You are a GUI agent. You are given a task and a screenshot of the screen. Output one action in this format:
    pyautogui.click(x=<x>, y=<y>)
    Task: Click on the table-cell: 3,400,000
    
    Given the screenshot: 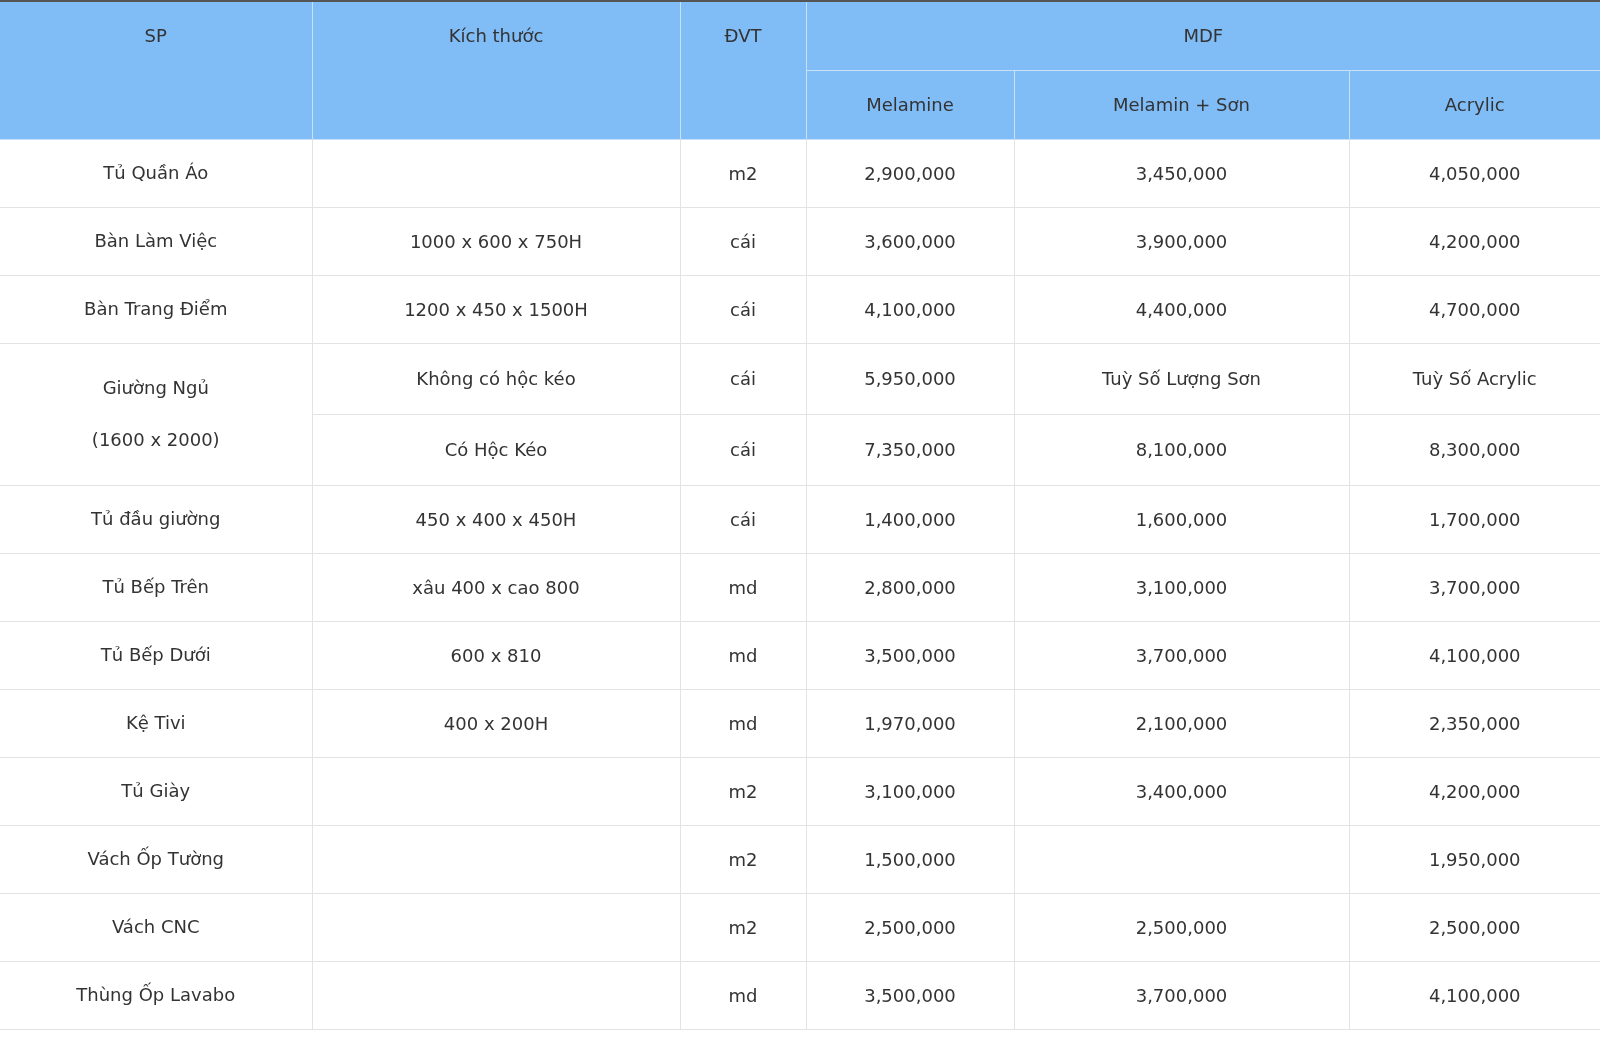 What is the action you would take?
    pyautogui.click(x=1181, y=791)
    